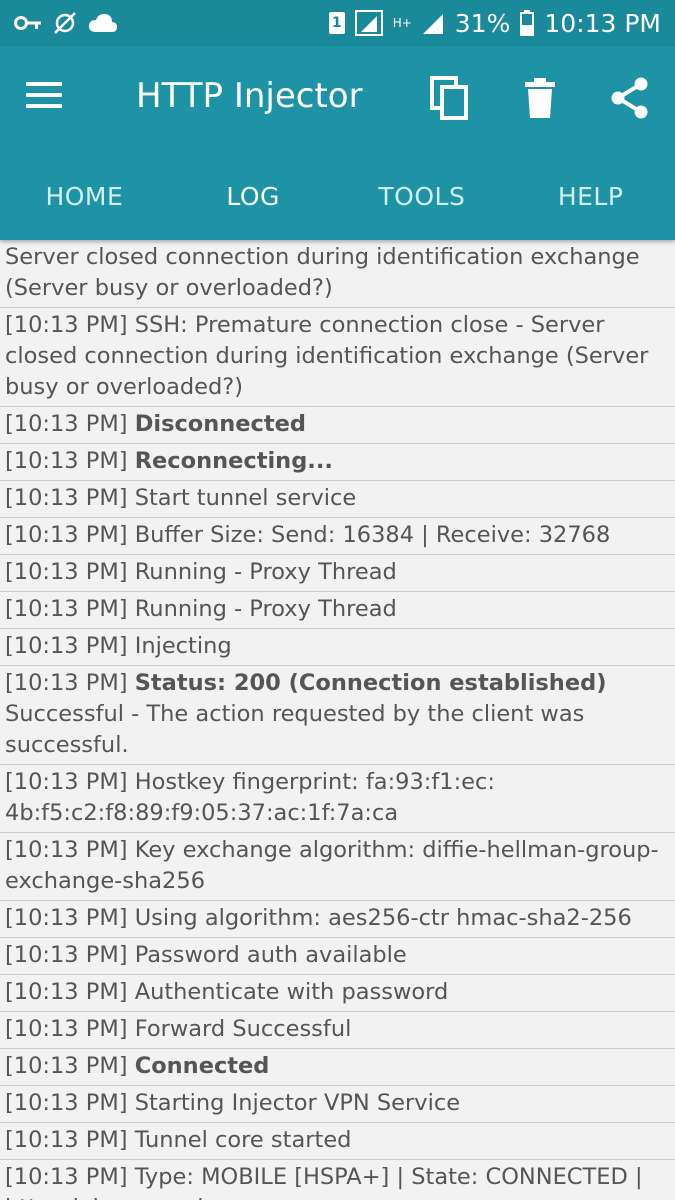  Describe the element at coordinates (337, 647) in the screenshot. I see `log-entry: [10:13 PM] Injecting` at that location.